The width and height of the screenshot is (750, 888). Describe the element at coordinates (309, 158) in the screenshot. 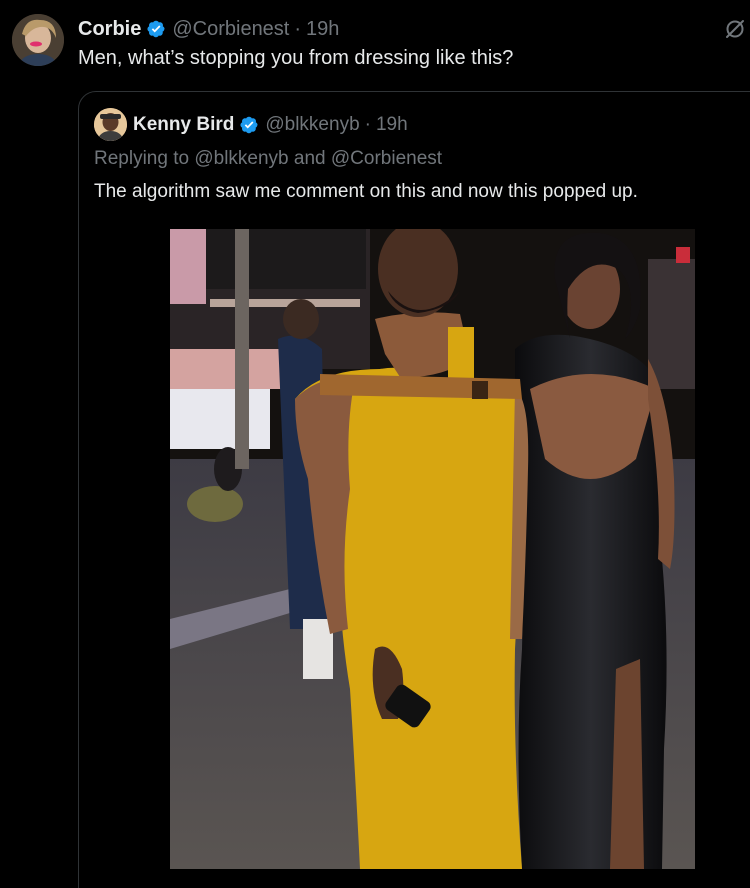

I see `replying-and: and` at that location.